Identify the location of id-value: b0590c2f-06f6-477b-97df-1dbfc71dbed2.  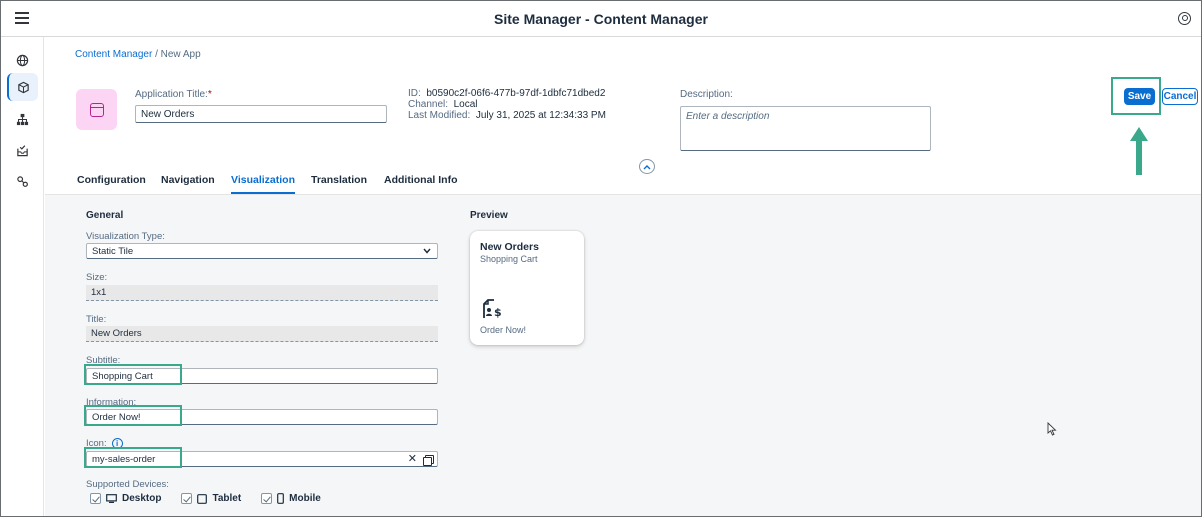
(516, 93).